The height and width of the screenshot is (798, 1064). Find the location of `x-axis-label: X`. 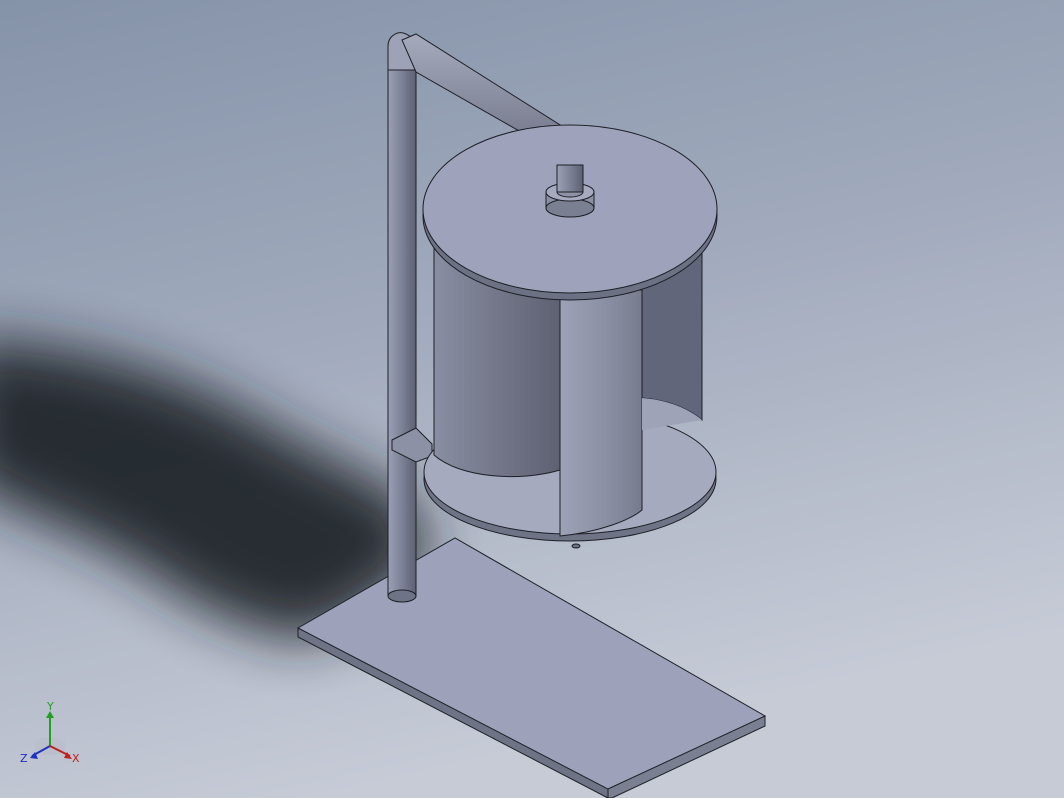

x-axis-label: X is located at coordinates (76, 758).